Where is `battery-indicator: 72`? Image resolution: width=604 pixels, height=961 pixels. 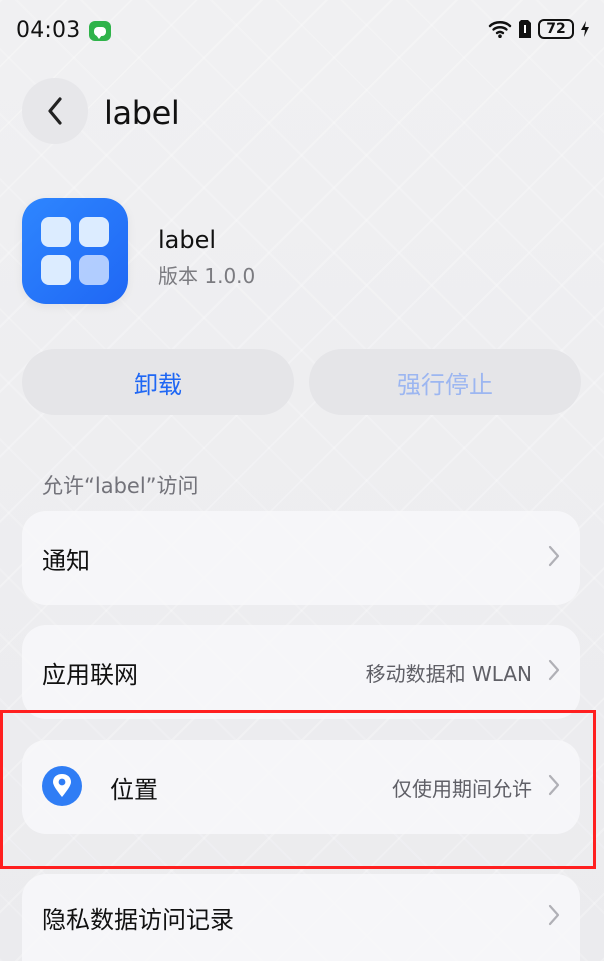
battery-indicator: 72 is located at coordinates (556, 29).